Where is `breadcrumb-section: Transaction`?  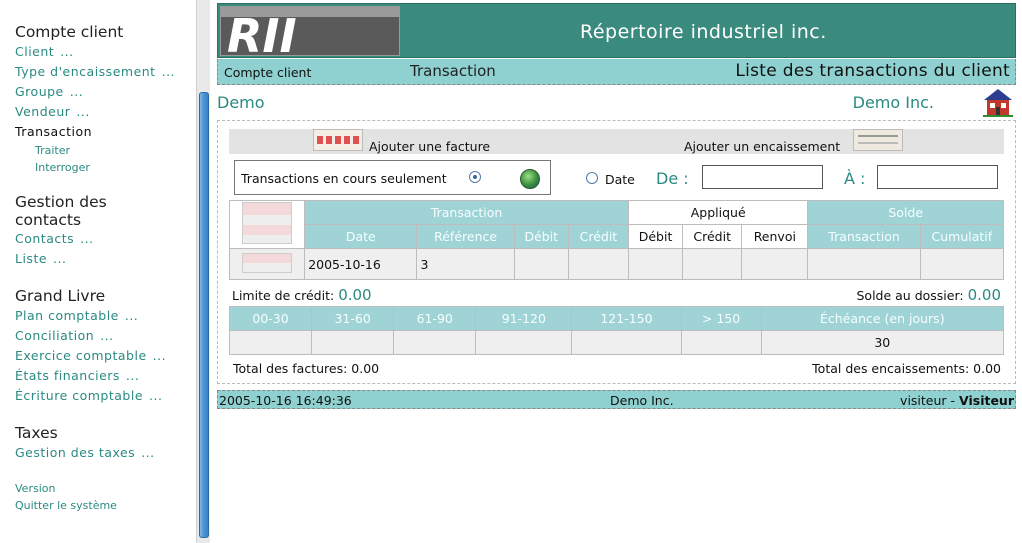
breadcrumb-section: Transaction is located at coordinates (453, 71).